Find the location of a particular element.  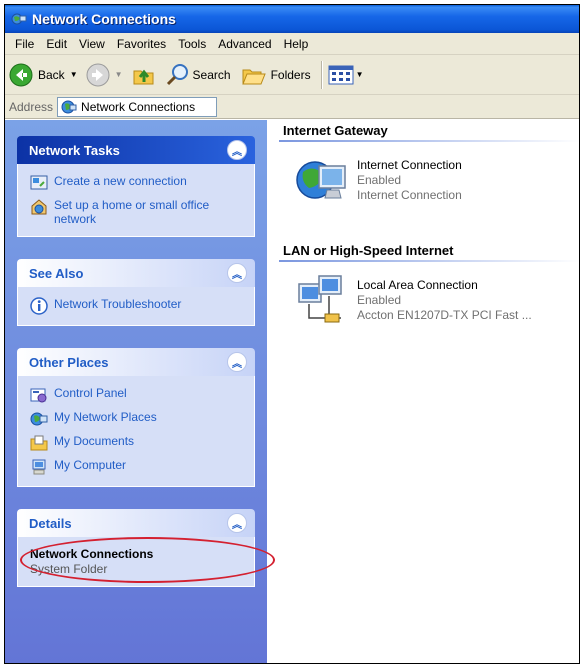

up-folder-icon is located at coordinates (143, 76).